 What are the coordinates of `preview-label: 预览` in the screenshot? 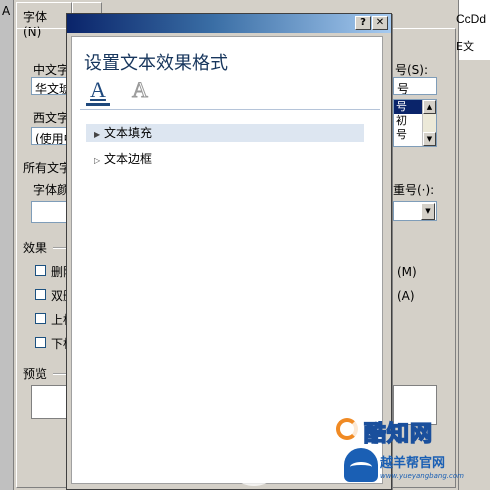 It's located at (35, 374).